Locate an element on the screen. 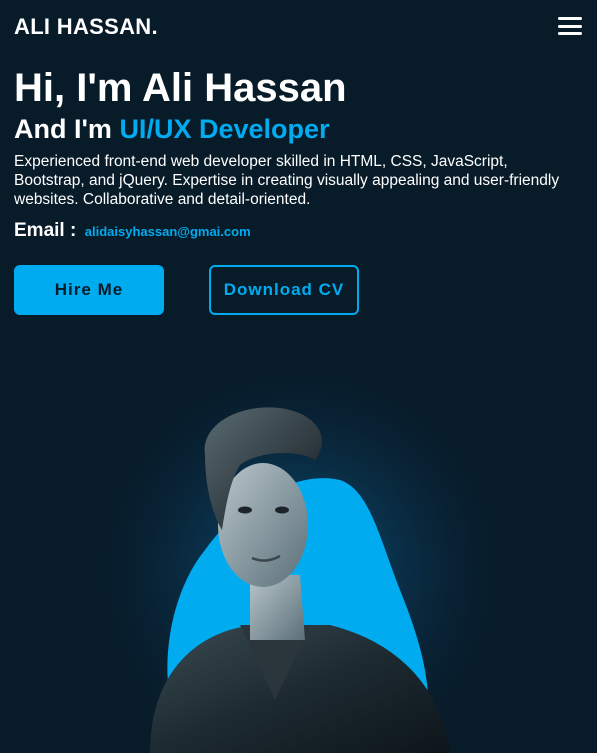  email-row: Email : alidaisyhassan@gmai.com is located at coordinates (299, 231).